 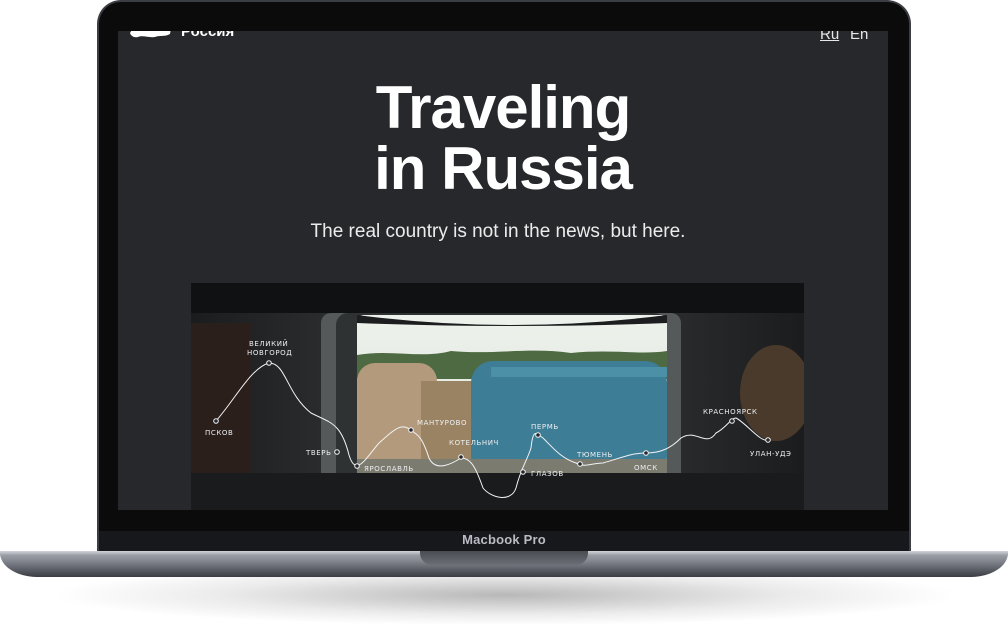 I want to click on city-label-ulan-ude: УЛАН-УДЭ, so click(x=771, y=454).